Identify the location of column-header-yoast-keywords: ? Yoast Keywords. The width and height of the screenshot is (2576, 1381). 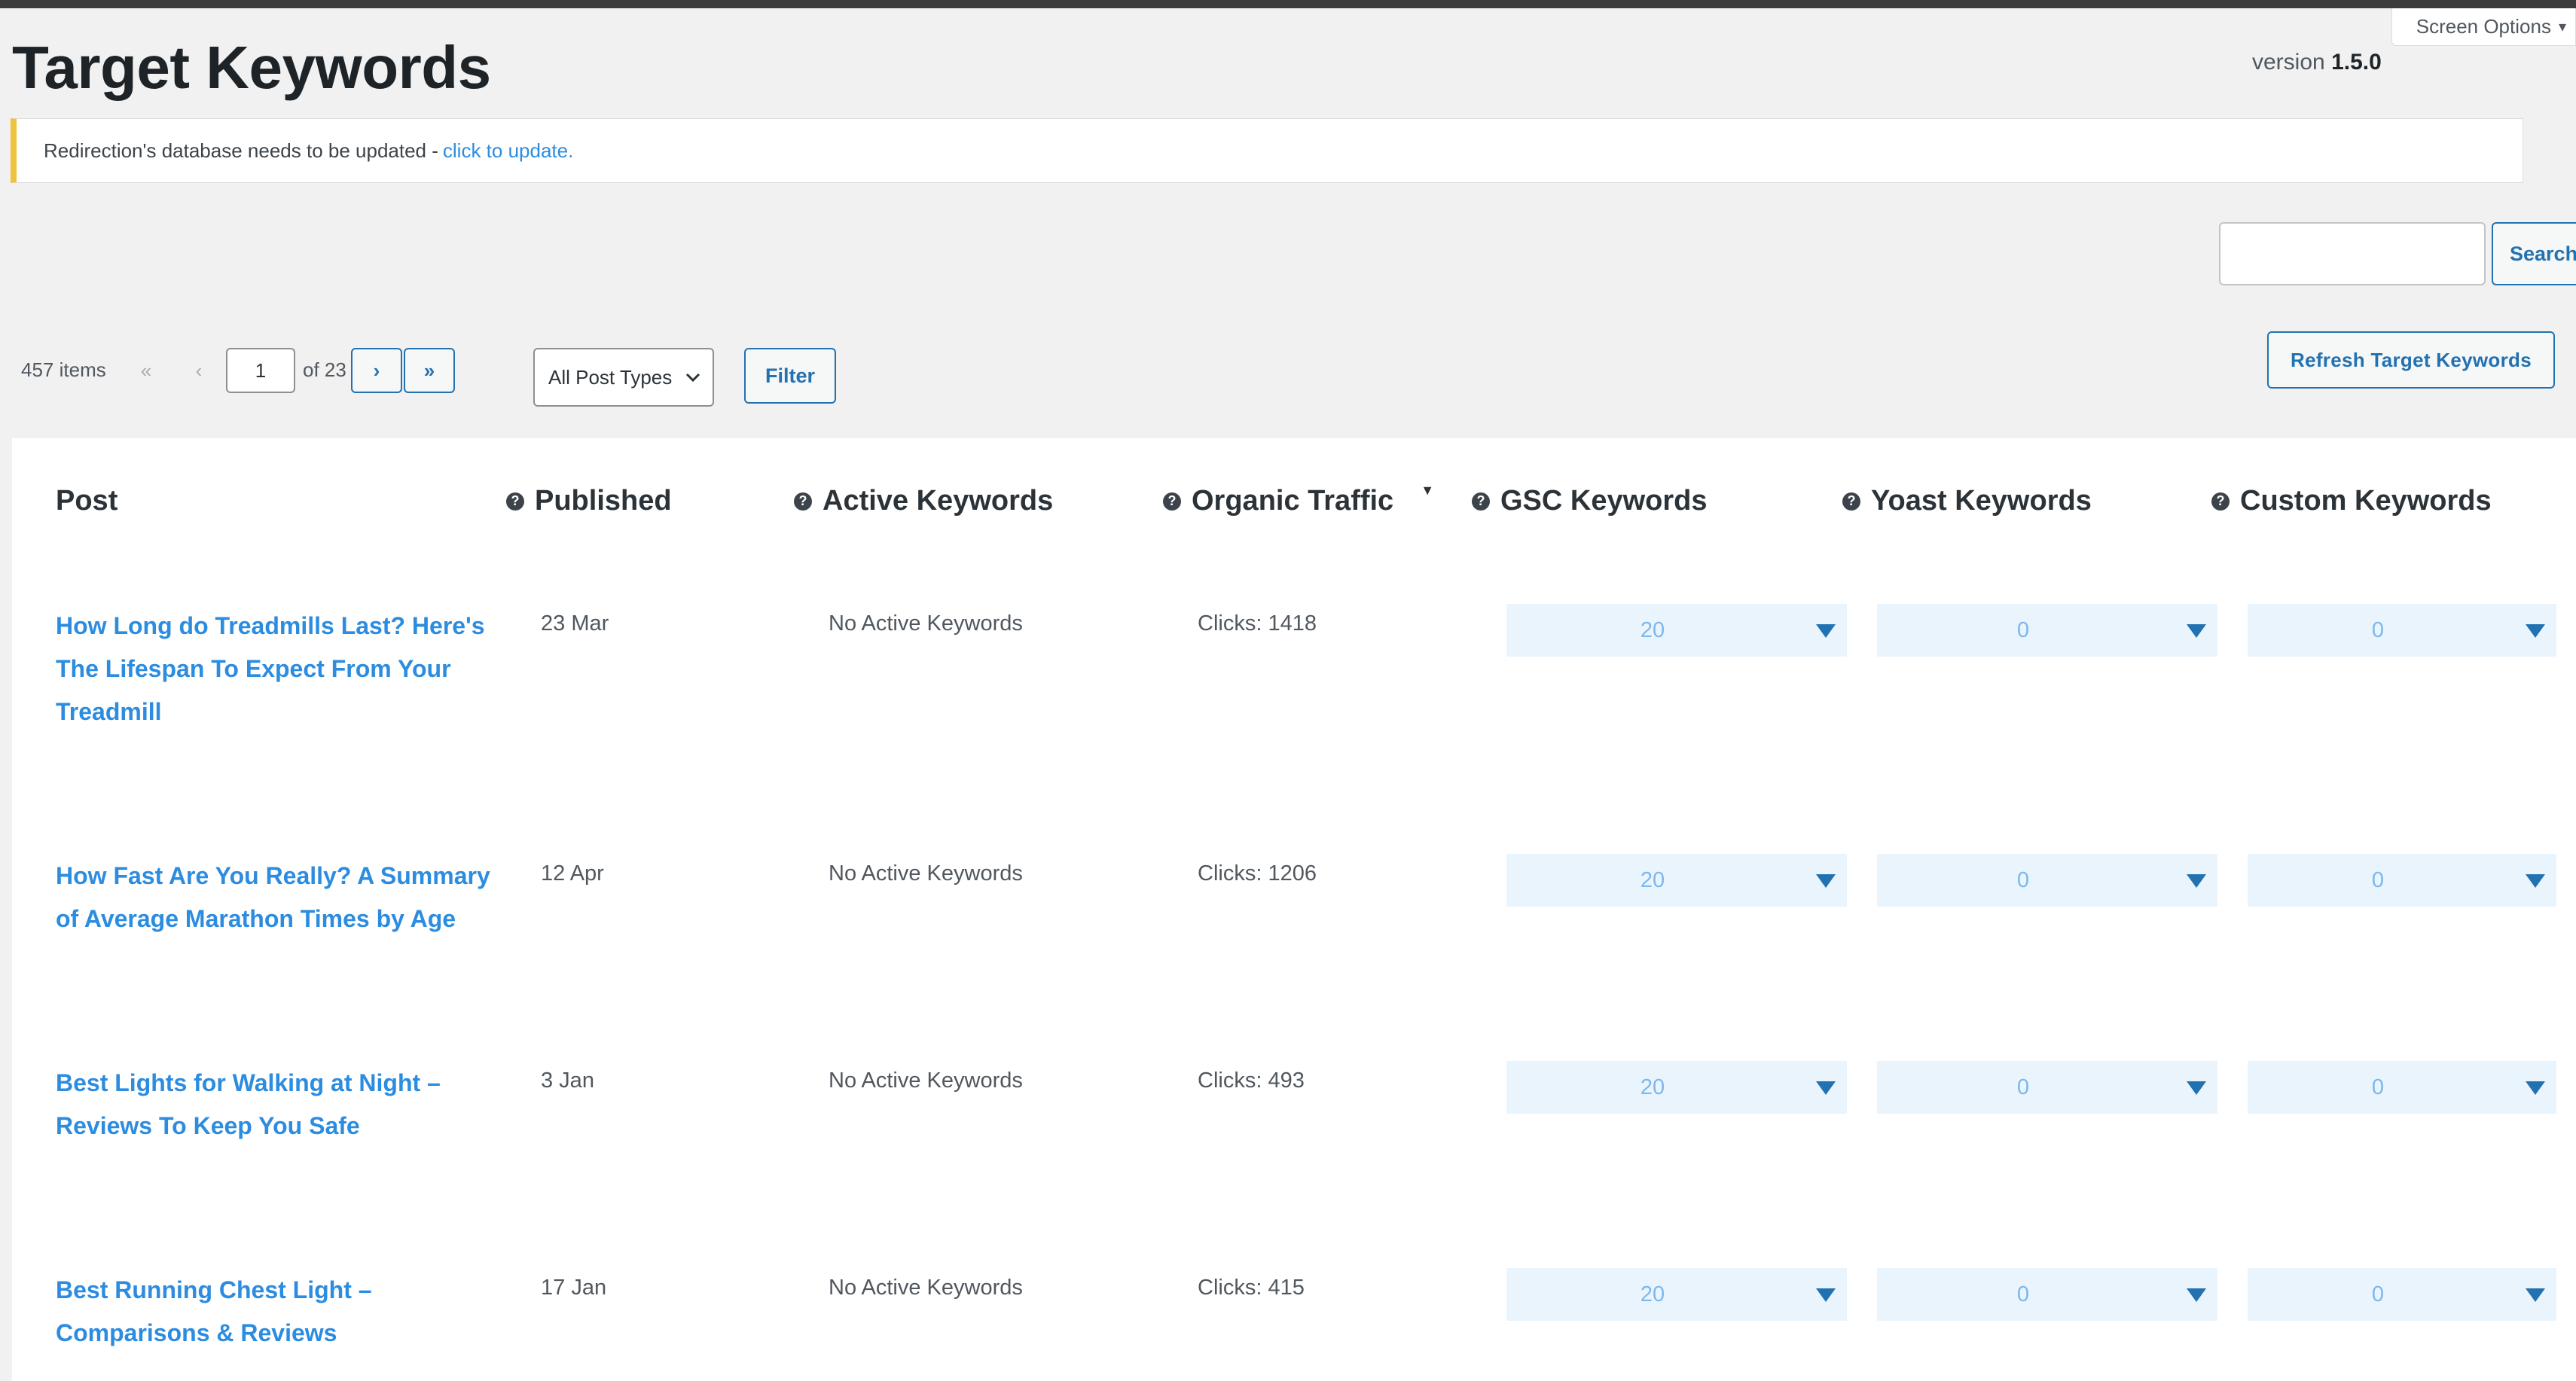
(1967, 501).